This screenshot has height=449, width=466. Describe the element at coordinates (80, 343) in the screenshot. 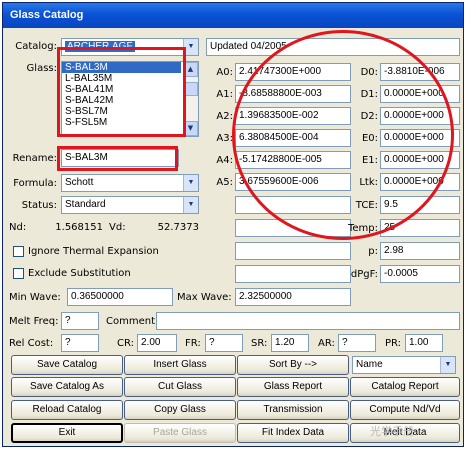

I see `rel-cost-field: ?` at that location.